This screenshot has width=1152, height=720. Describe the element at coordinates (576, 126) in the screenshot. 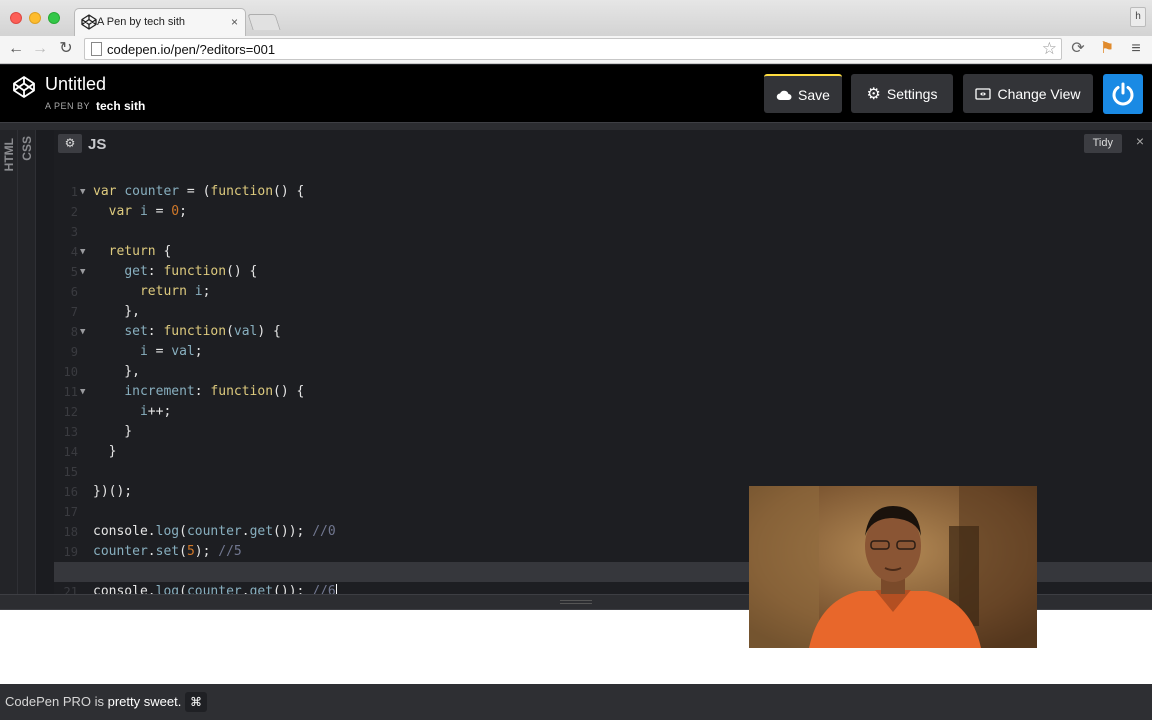

I see `header-separator` at that location.